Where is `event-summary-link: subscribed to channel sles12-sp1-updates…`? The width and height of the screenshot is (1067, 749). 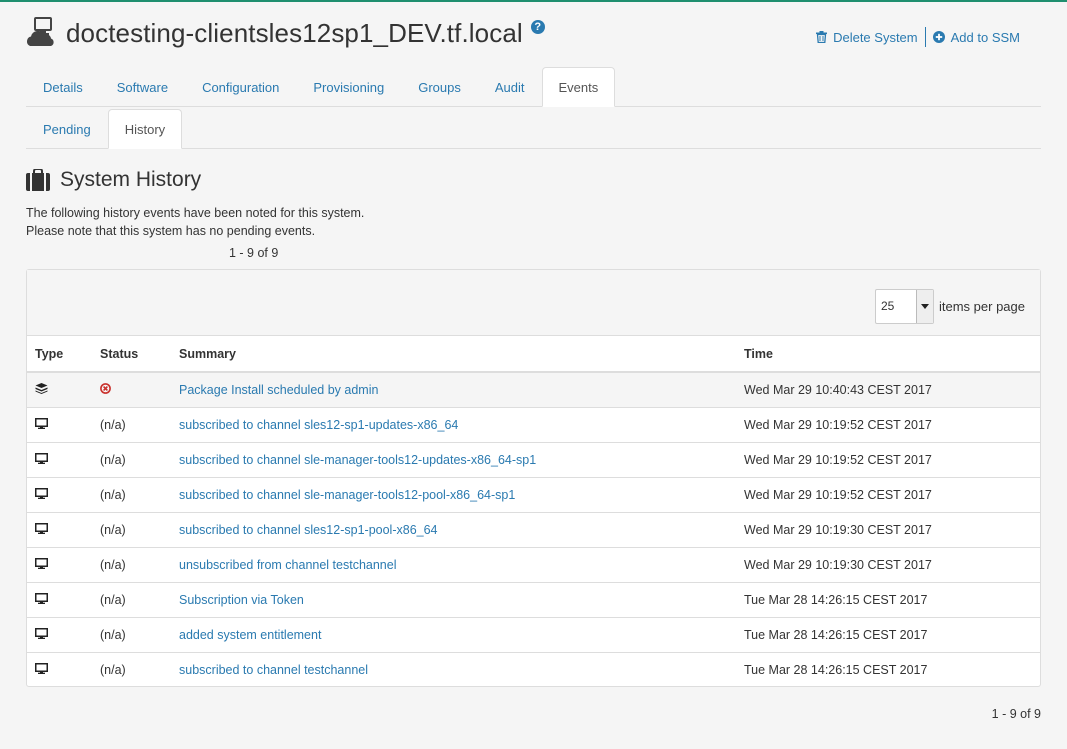
event-summary-link: subscribed to channel sles12-sp1-updates… is located at coordinates (318, 425).